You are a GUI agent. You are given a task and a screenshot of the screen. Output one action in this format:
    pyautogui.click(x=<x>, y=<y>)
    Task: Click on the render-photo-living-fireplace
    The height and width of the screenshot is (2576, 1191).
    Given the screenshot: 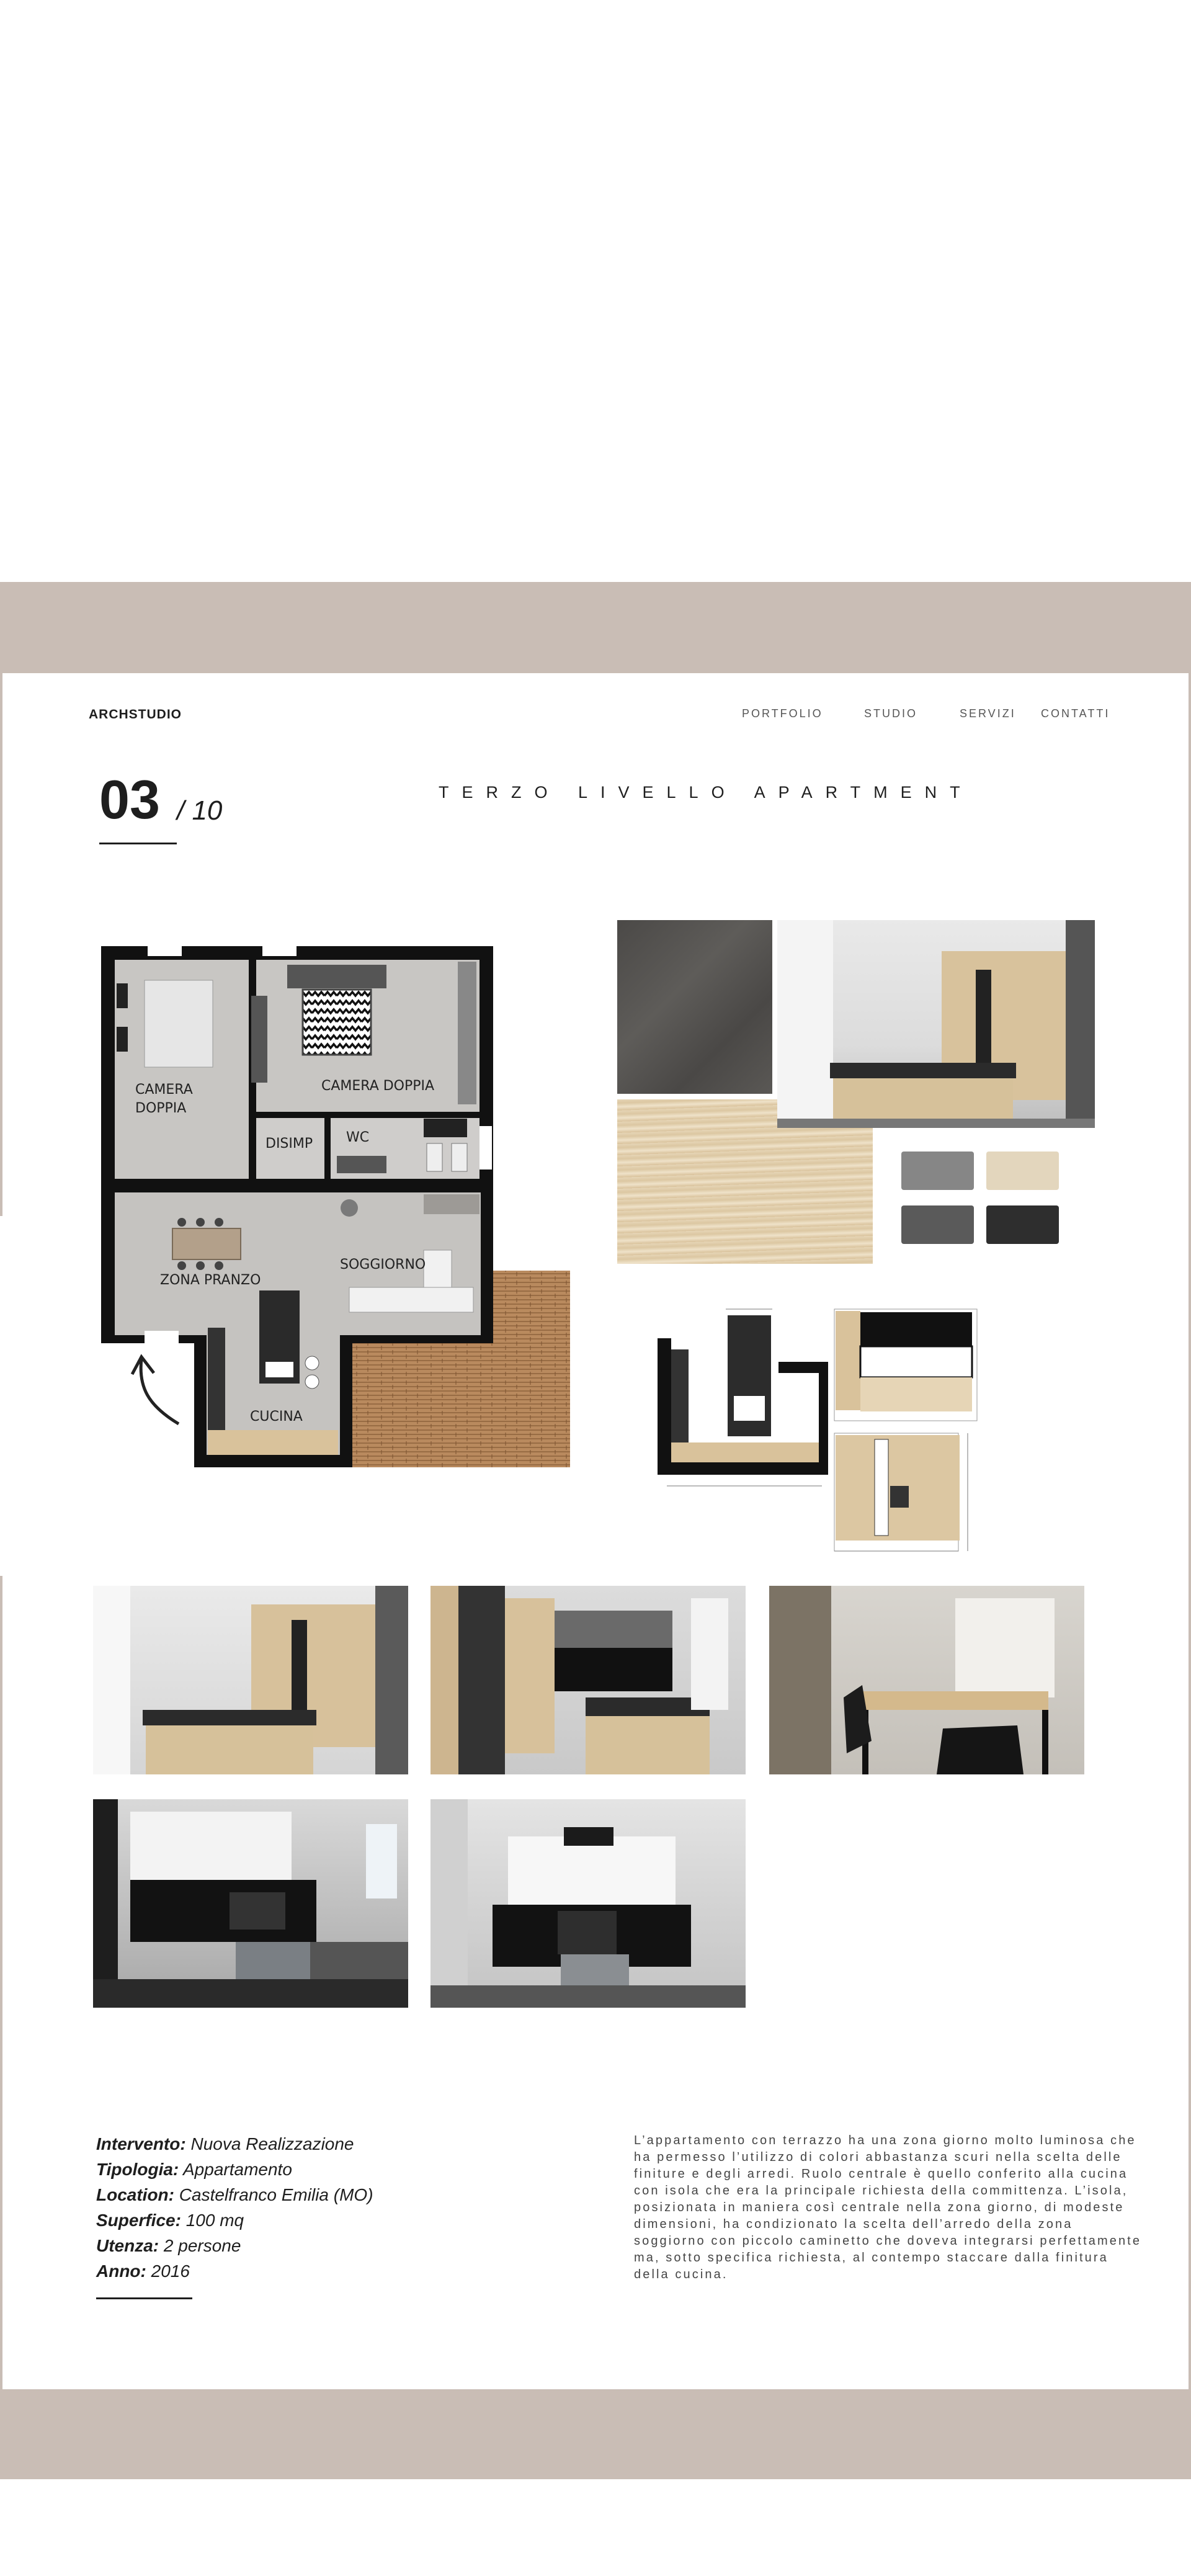 What is the action you would take?
    pyautogui.click(x=251, y=1903)
    